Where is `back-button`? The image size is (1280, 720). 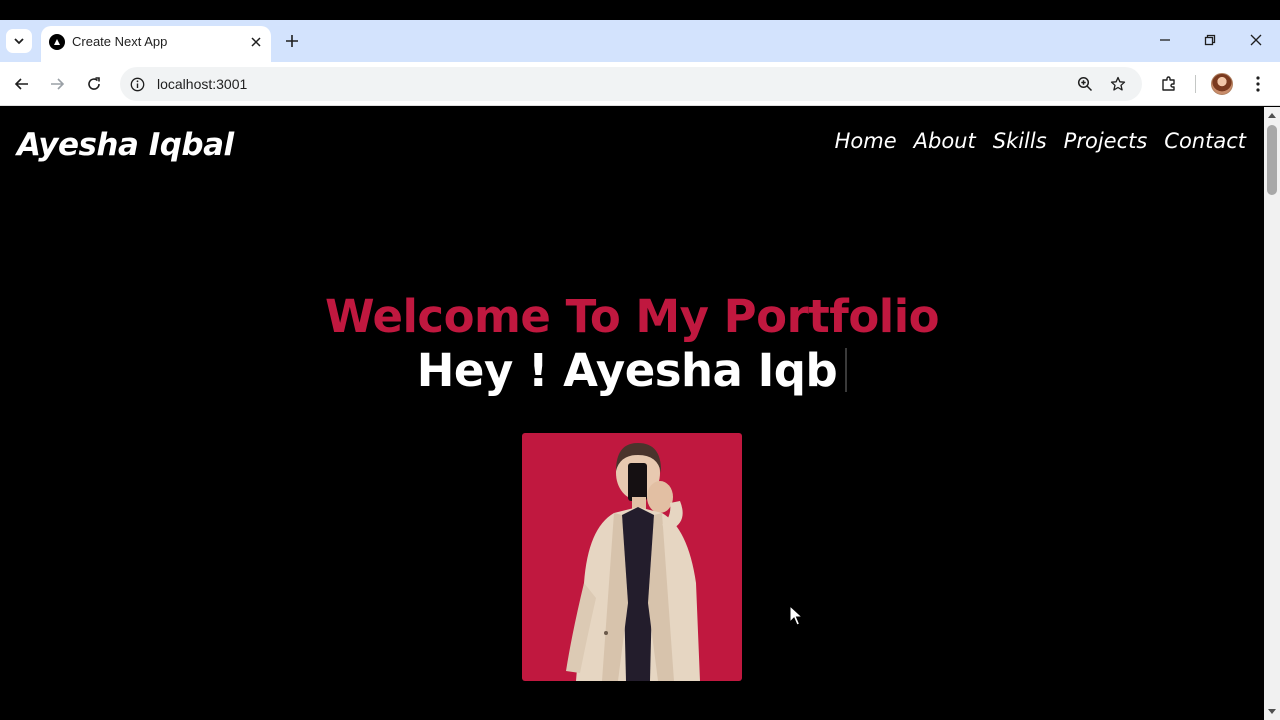 back-button is located at coordinates (22, 84).